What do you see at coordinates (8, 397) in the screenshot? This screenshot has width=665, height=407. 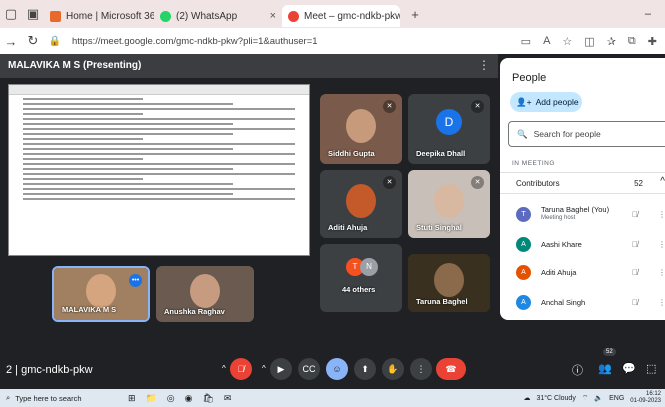 I see `search-icon: ⌕` at bounding box center [8, 397].